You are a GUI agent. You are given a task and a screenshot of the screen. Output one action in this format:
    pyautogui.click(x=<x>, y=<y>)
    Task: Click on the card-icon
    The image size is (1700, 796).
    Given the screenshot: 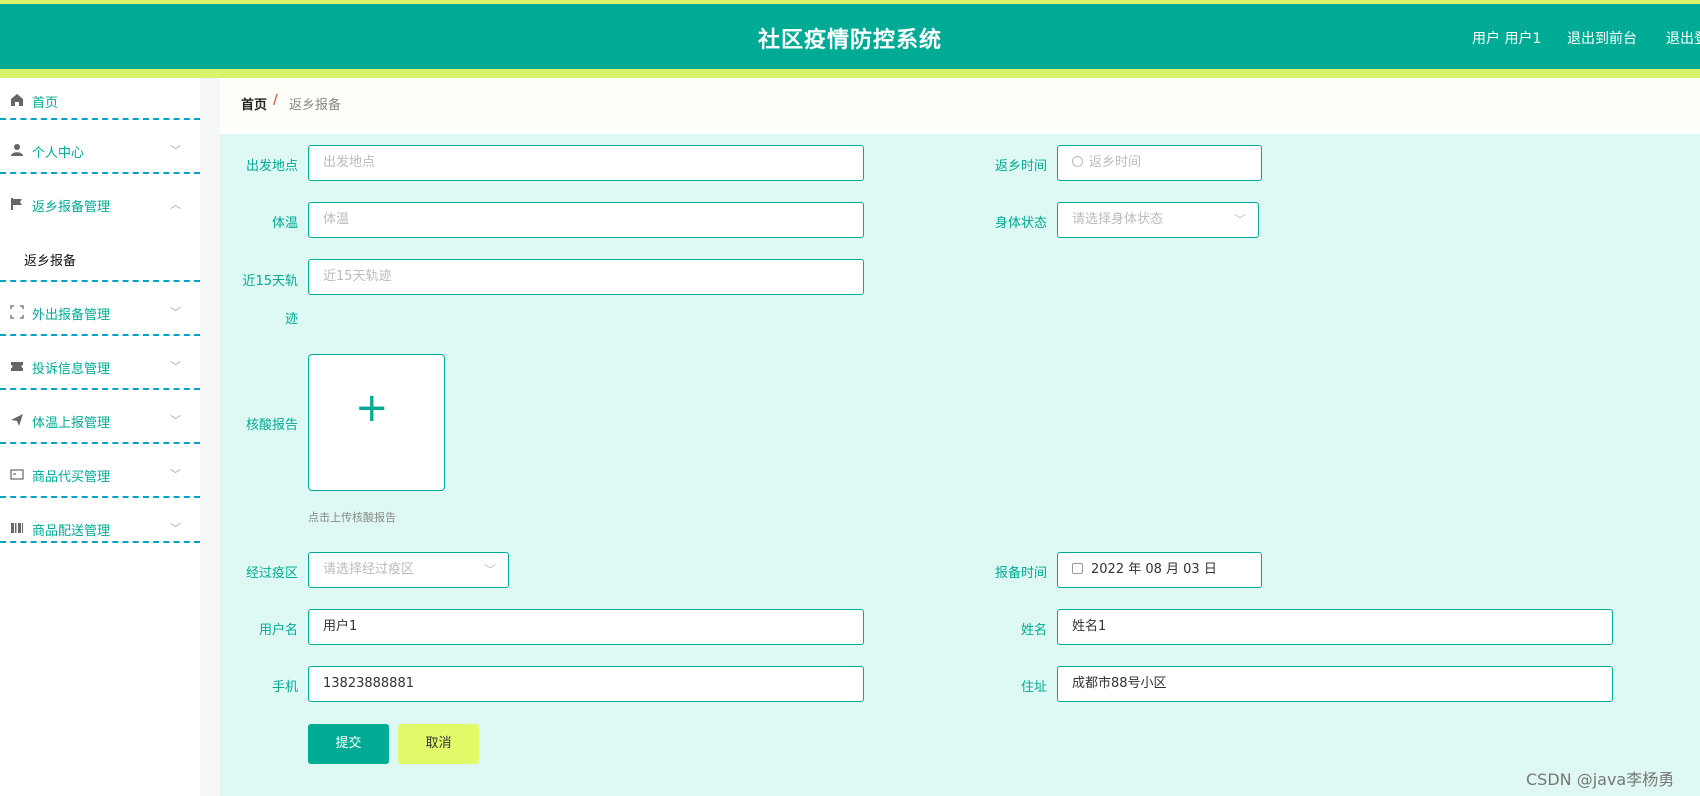 What is the action you would take?
    pyautogui.click(x=17, y=474)
    